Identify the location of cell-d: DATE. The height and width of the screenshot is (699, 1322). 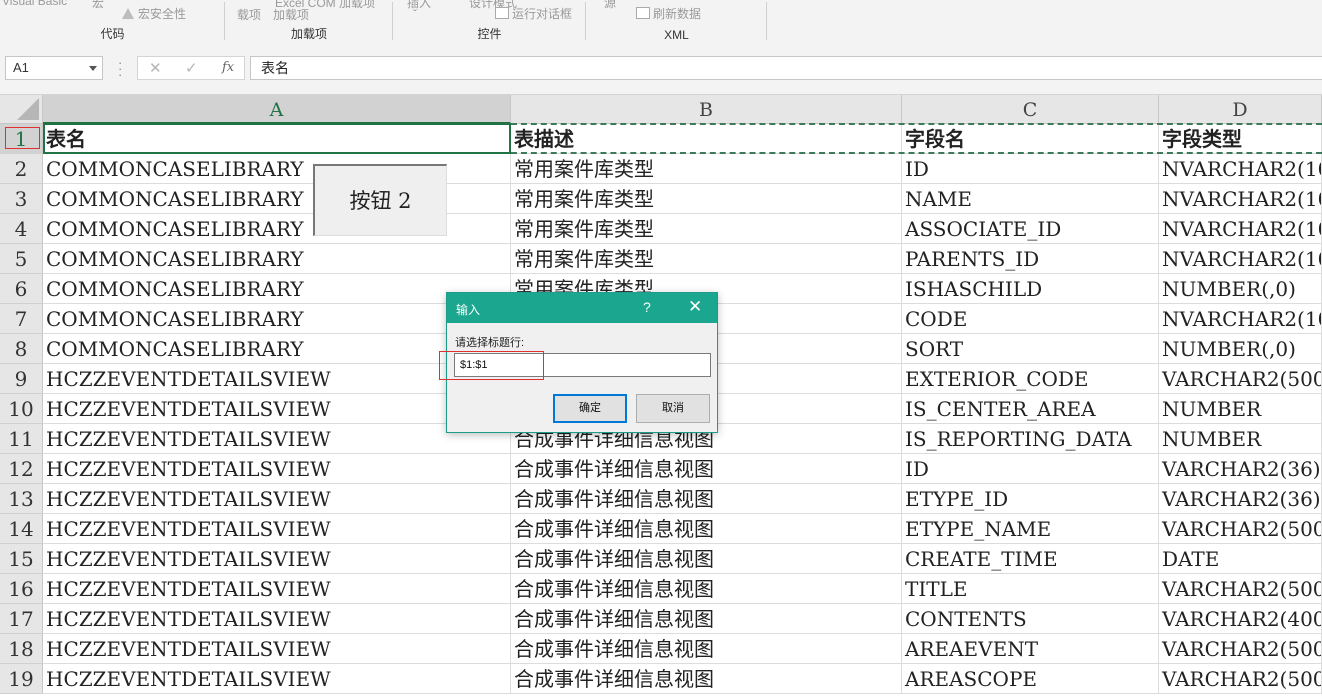
(1240, 559).